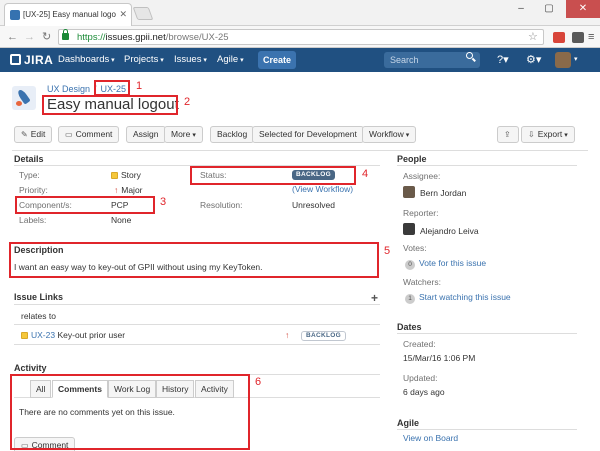 The width and height of the screenshot is (600, 451). Describe the element at coordinates (408, 423) in the screenshot. I see `agile-heading: Agile` at that location.